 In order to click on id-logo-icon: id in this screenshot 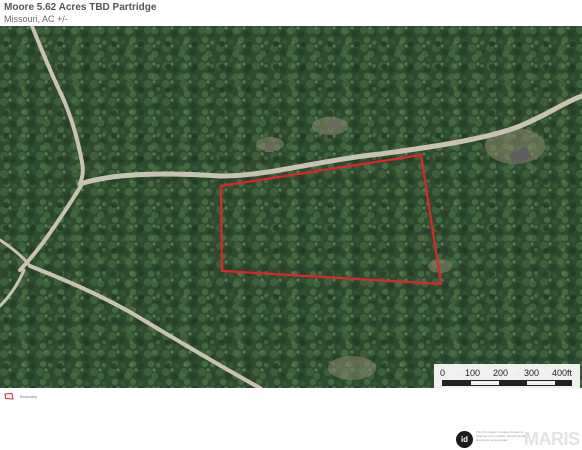, I will do `click(464, 439)`.